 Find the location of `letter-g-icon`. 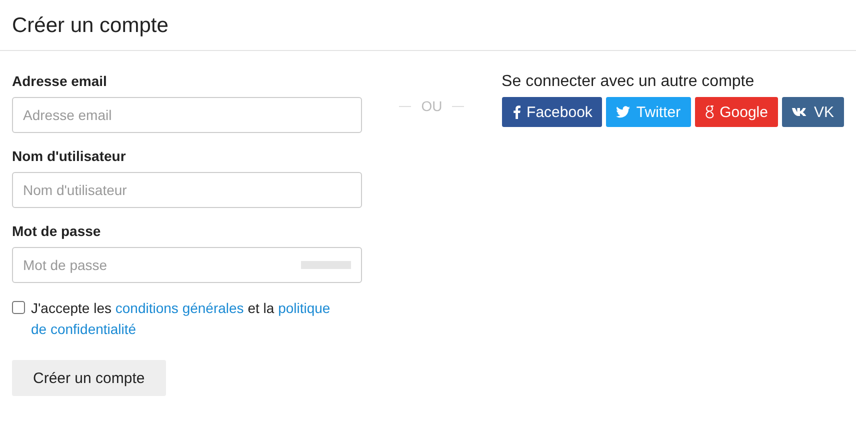

letter-g-icon is located at coordinates (709, 112).